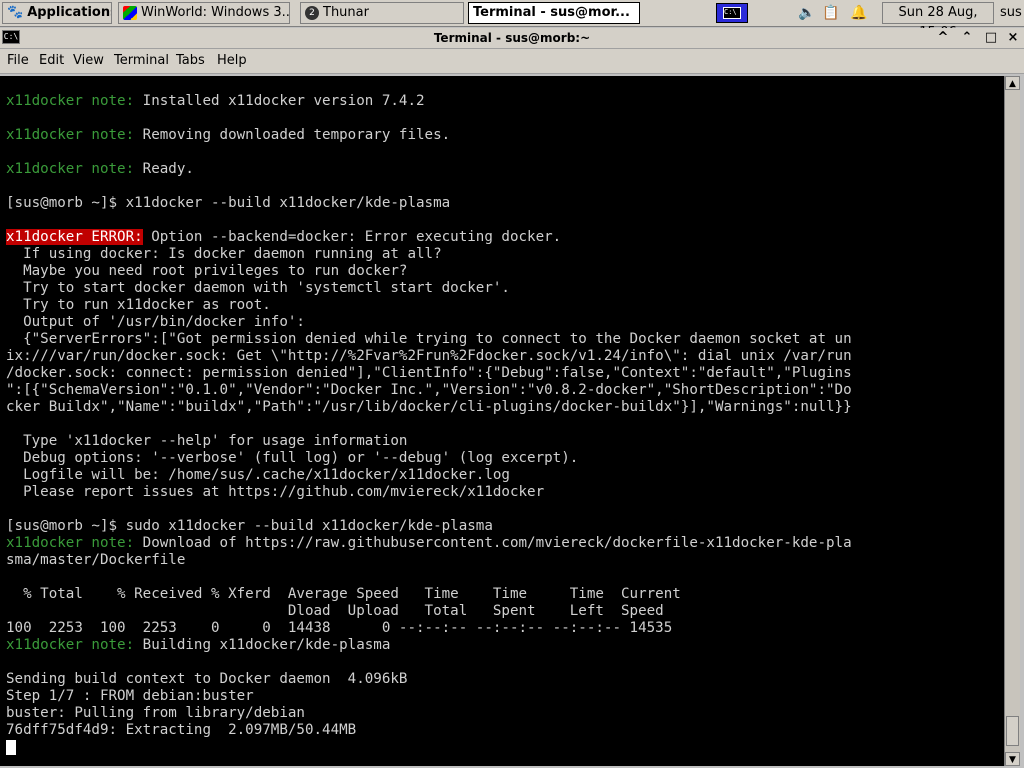  I want to click on menu-tabs: Tabs, so click(190, 61).